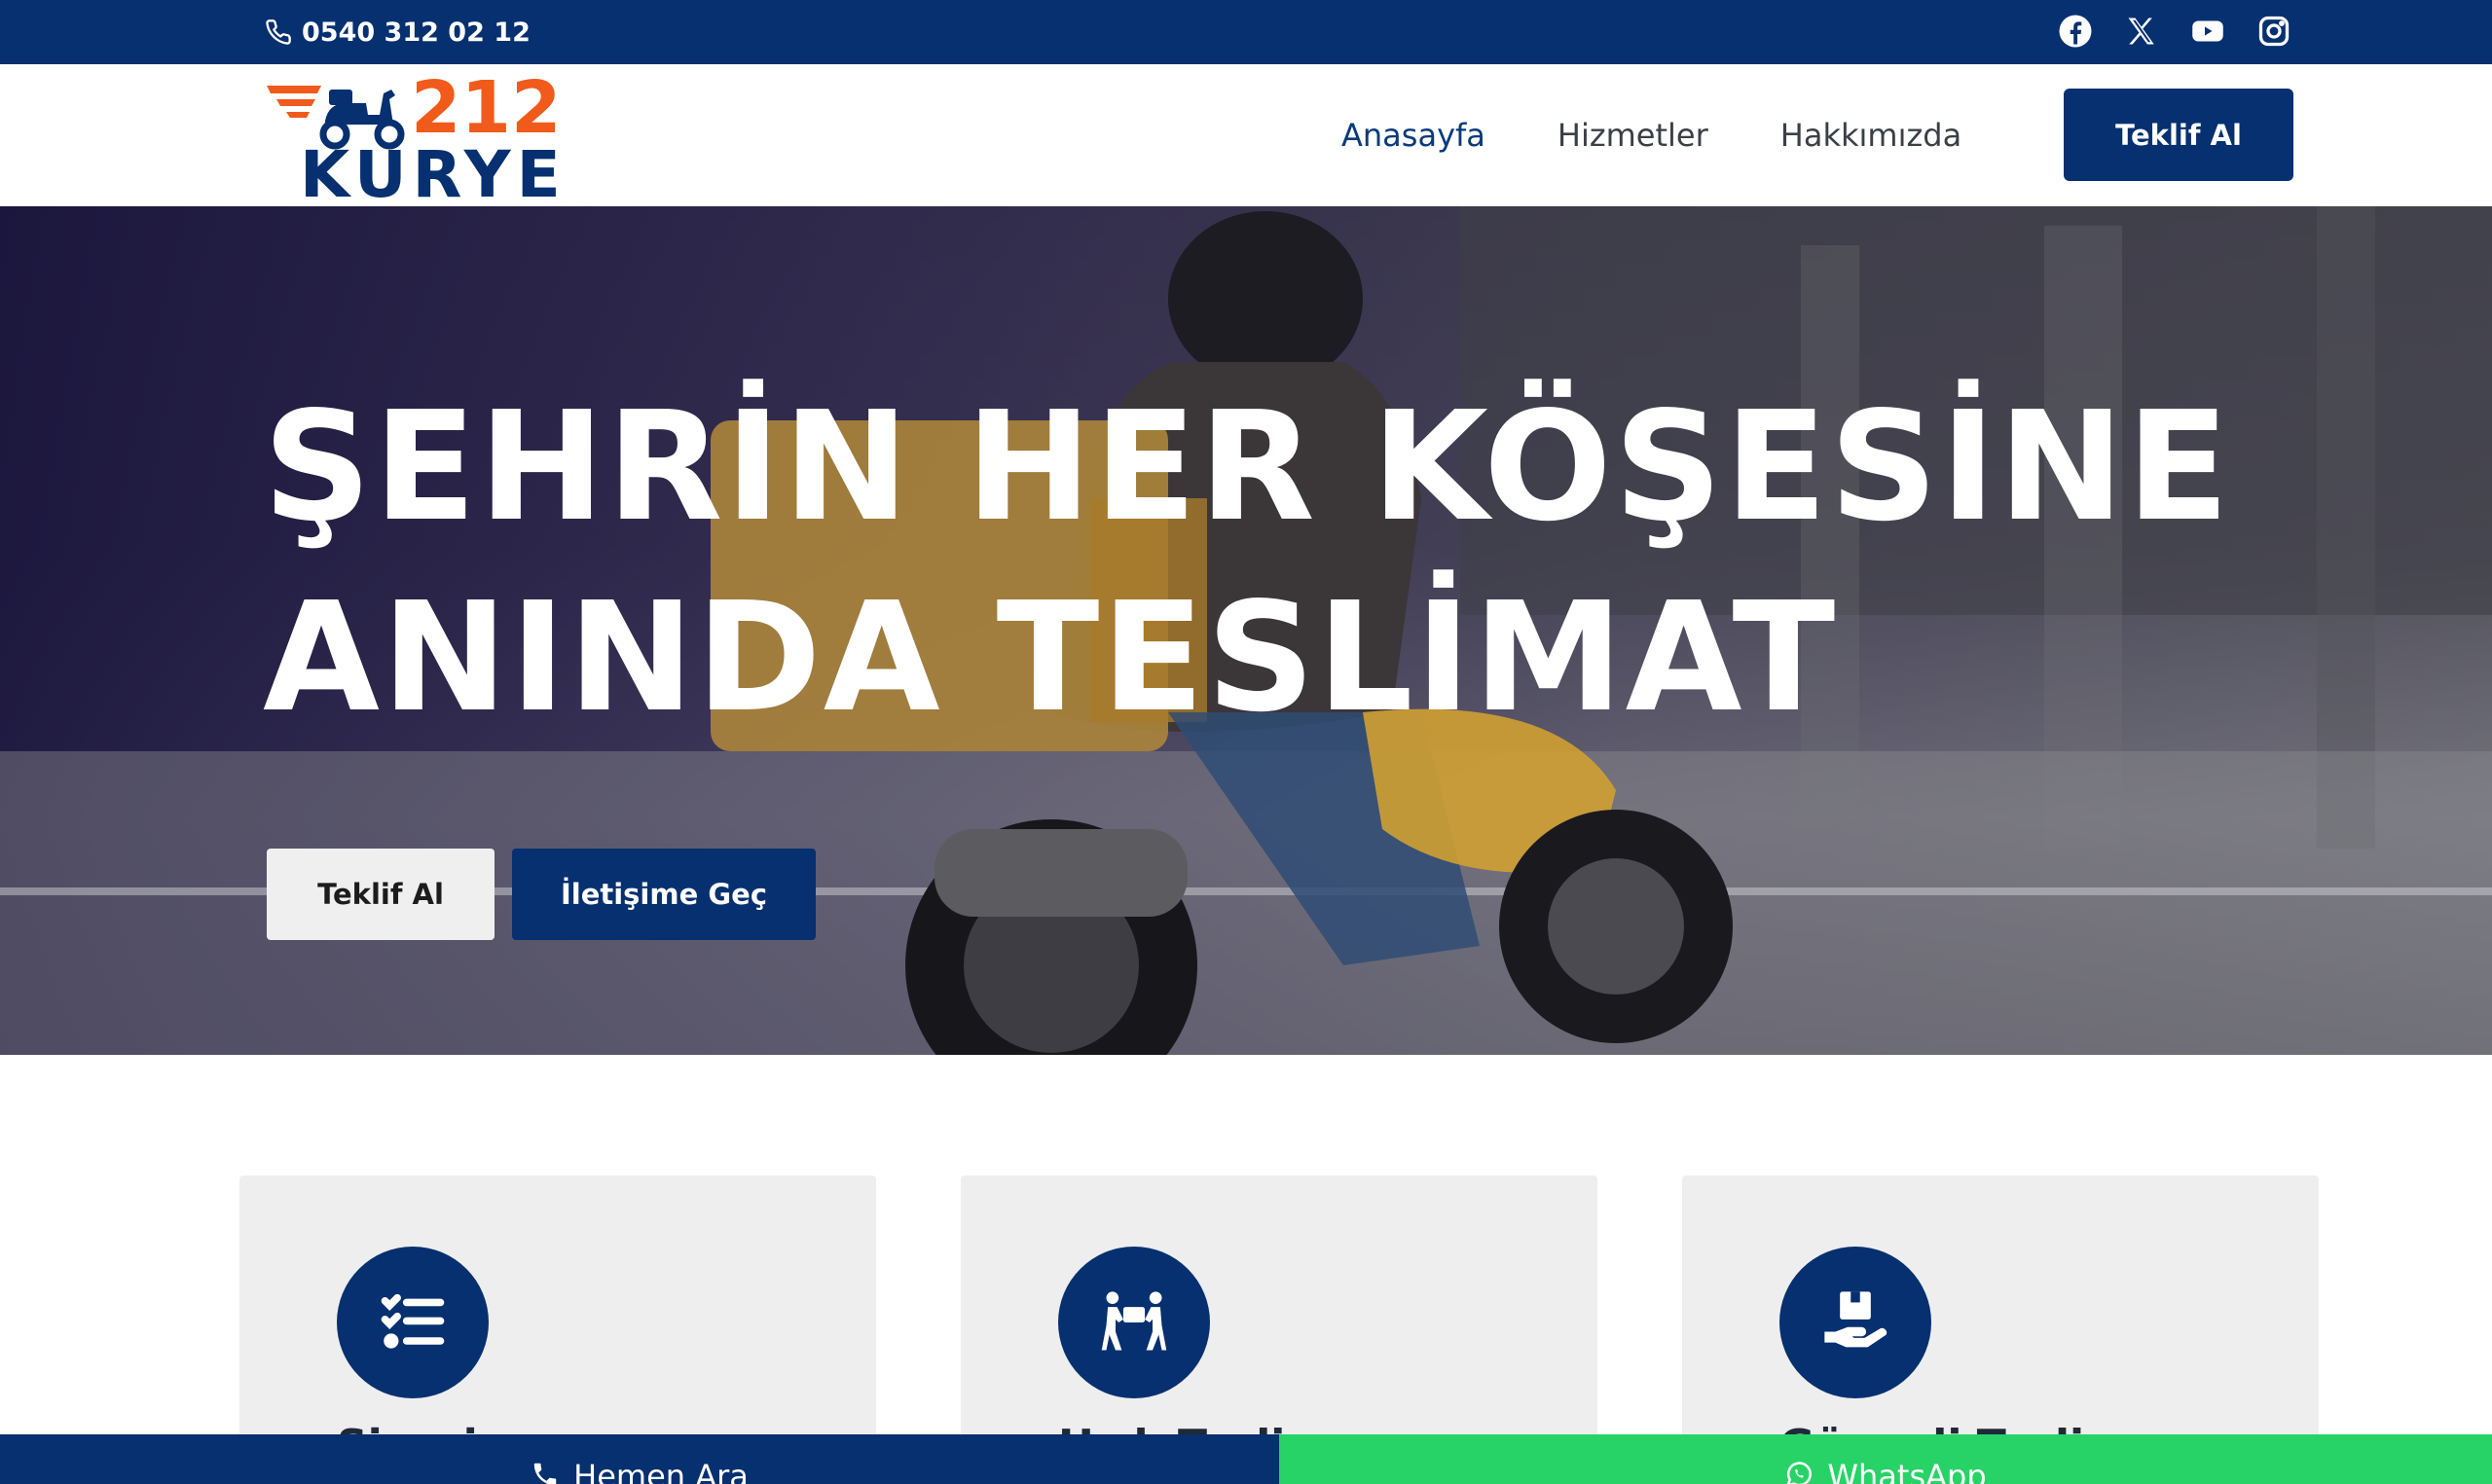 The width and height of the screenshot is (2492, 1484). Describe the element at coordinates (2273, 32) in the screenshot. I see `instagram-icon` at that location.